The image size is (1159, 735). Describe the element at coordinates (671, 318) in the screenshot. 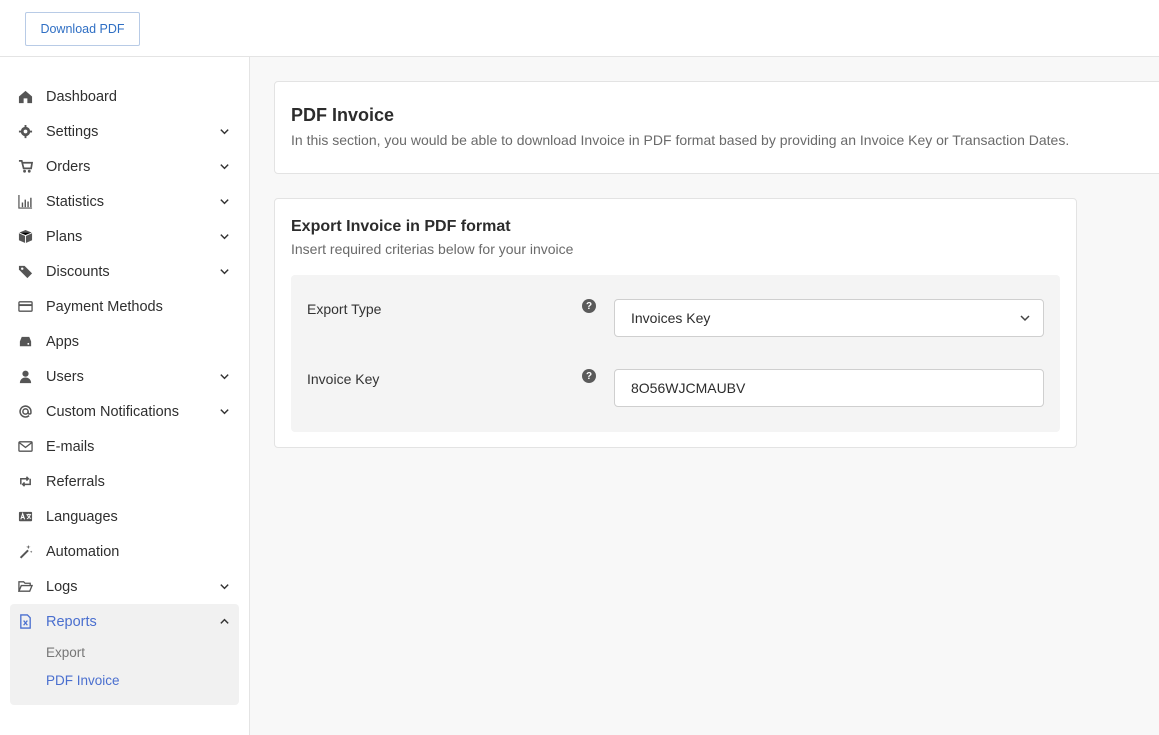

I see `export-type-value: Invoices Key` at that location.